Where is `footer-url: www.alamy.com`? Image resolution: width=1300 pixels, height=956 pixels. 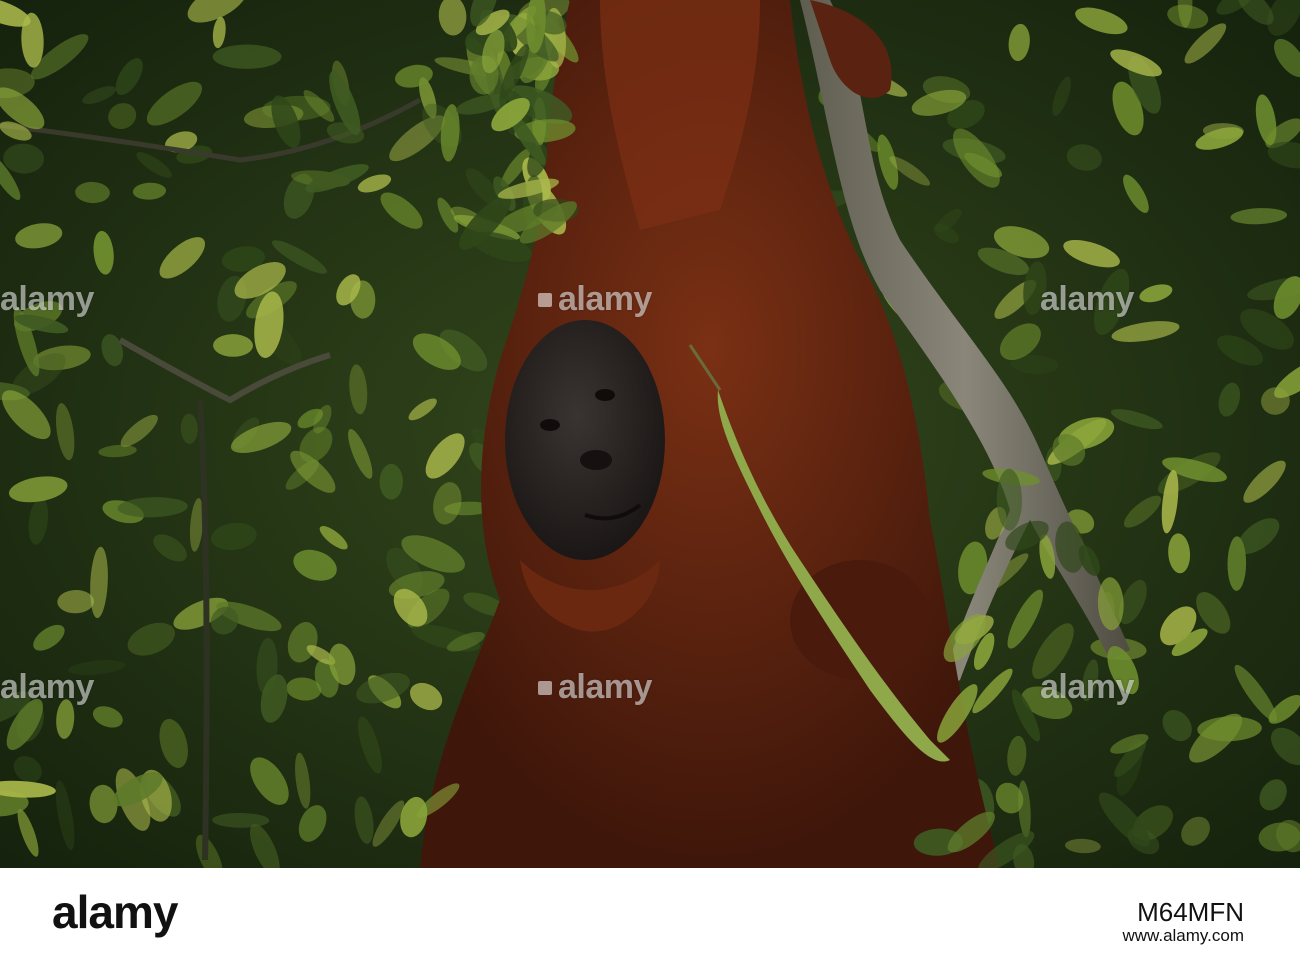 footer-url: www.alamy.com is located at coordinates (1183, 936).